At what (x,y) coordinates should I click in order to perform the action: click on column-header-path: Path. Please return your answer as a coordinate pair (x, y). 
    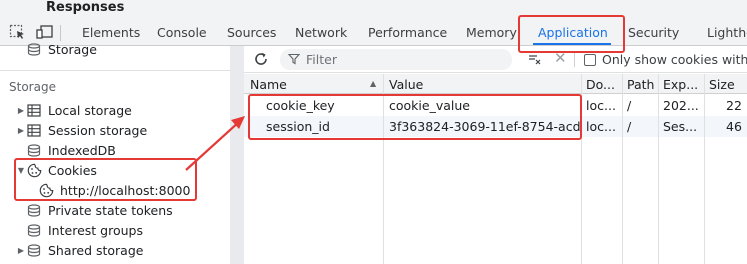
    Looking at the image, I should click on (640, 84).